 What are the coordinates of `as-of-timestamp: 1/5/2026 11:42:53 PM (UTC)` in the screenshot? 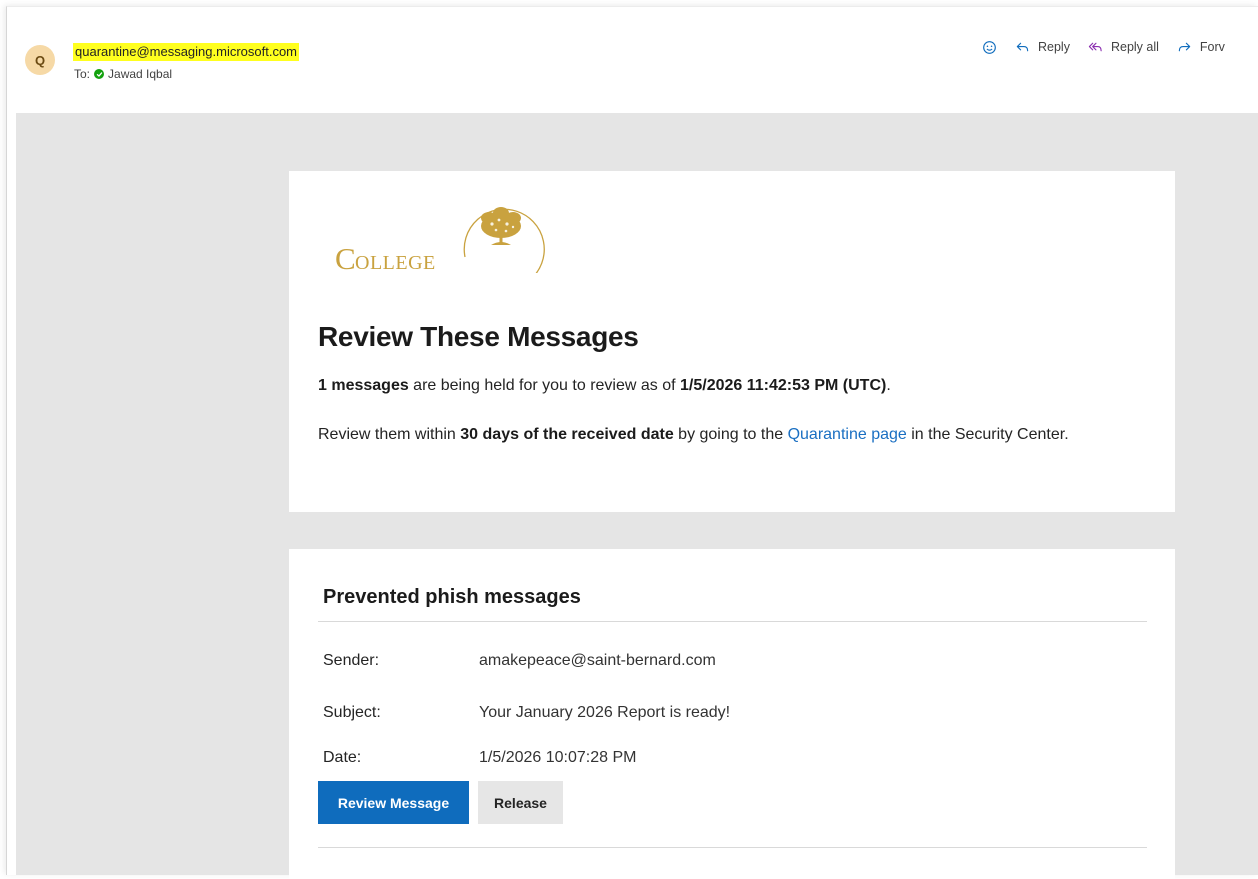 It's located at (783, 385).